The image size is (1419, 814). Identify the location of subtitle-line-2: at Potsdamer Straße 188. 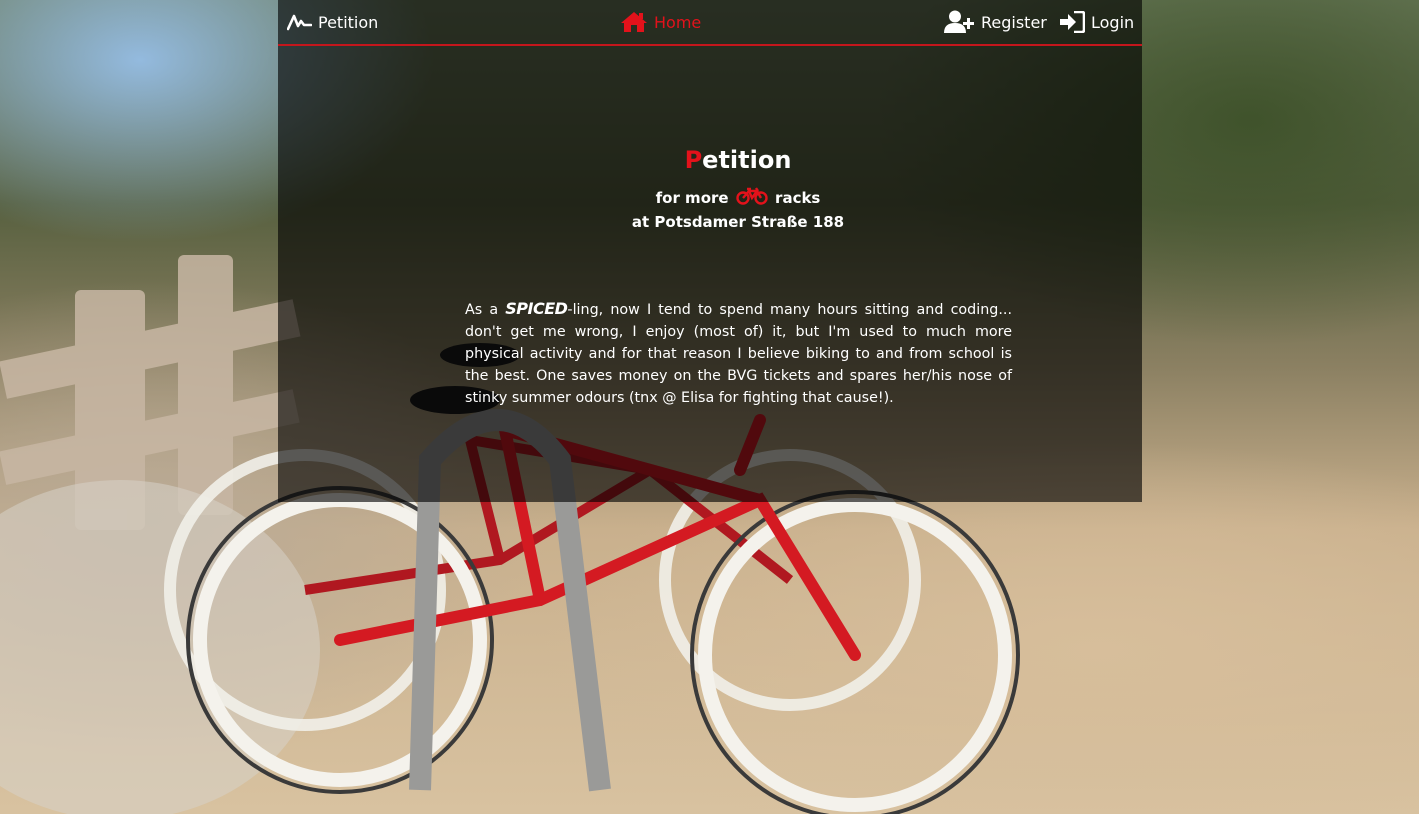
(738, 222).